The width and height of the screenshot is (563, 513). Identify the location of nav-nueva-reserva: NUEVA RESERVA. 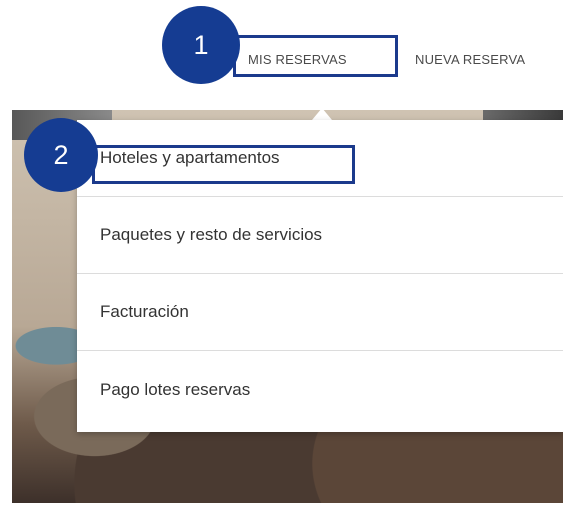
(470, 59).